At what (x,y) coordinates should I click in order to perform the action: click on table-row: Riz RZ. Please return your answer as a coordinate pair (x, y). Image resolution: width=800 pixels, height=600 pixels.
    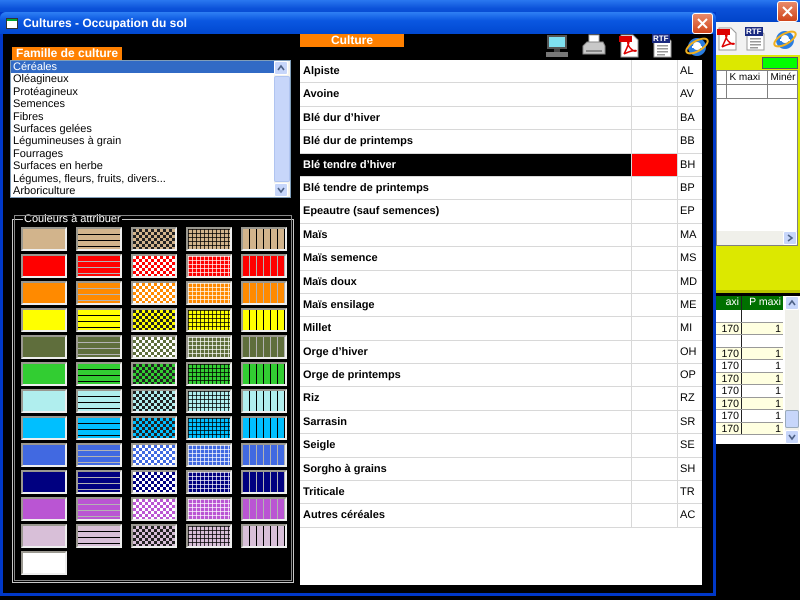
    Looking at the image, I should click on (501, 399).